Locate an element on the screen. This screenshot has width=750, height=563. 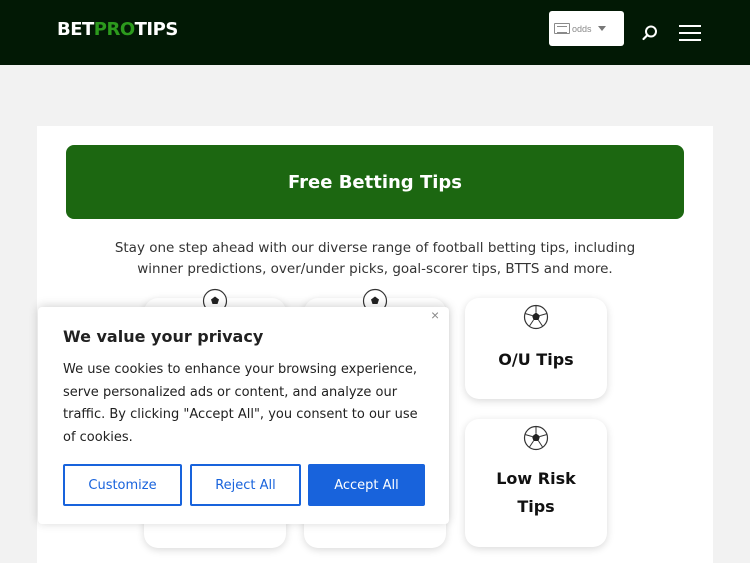
search-button is located at coordinates (650, 33).